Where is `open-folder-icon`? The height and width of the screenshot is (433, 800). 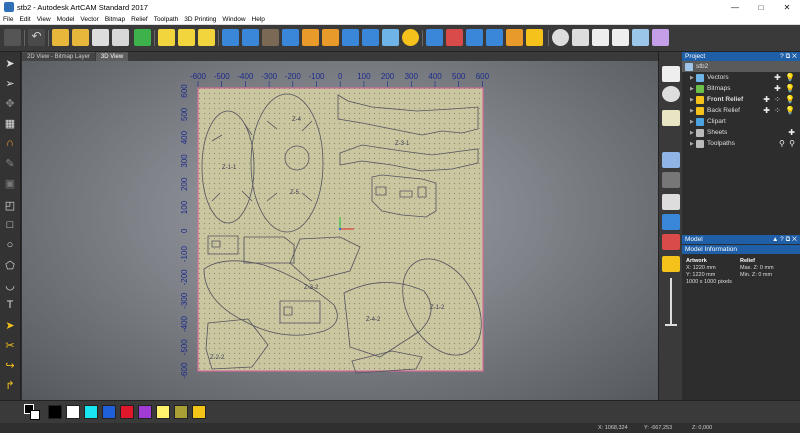 open-folder-icon is located at coordinates (60, 37).